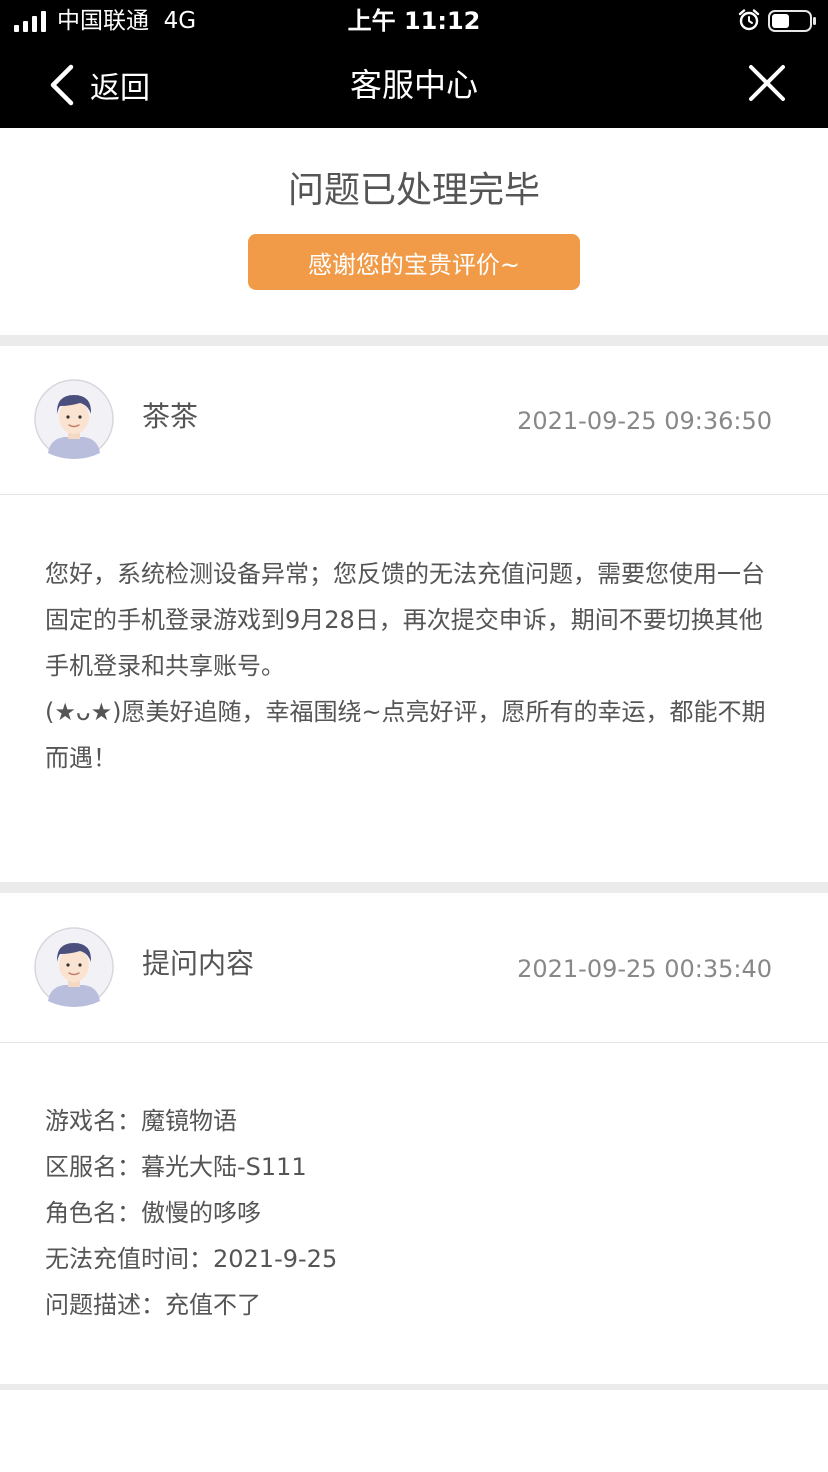 Image resolution: width=828 pixels, height=1472 pixels. Describe the element at coordinates (93, 1213) in the screenshot. I see `detail-label: 角色名：` at that location.